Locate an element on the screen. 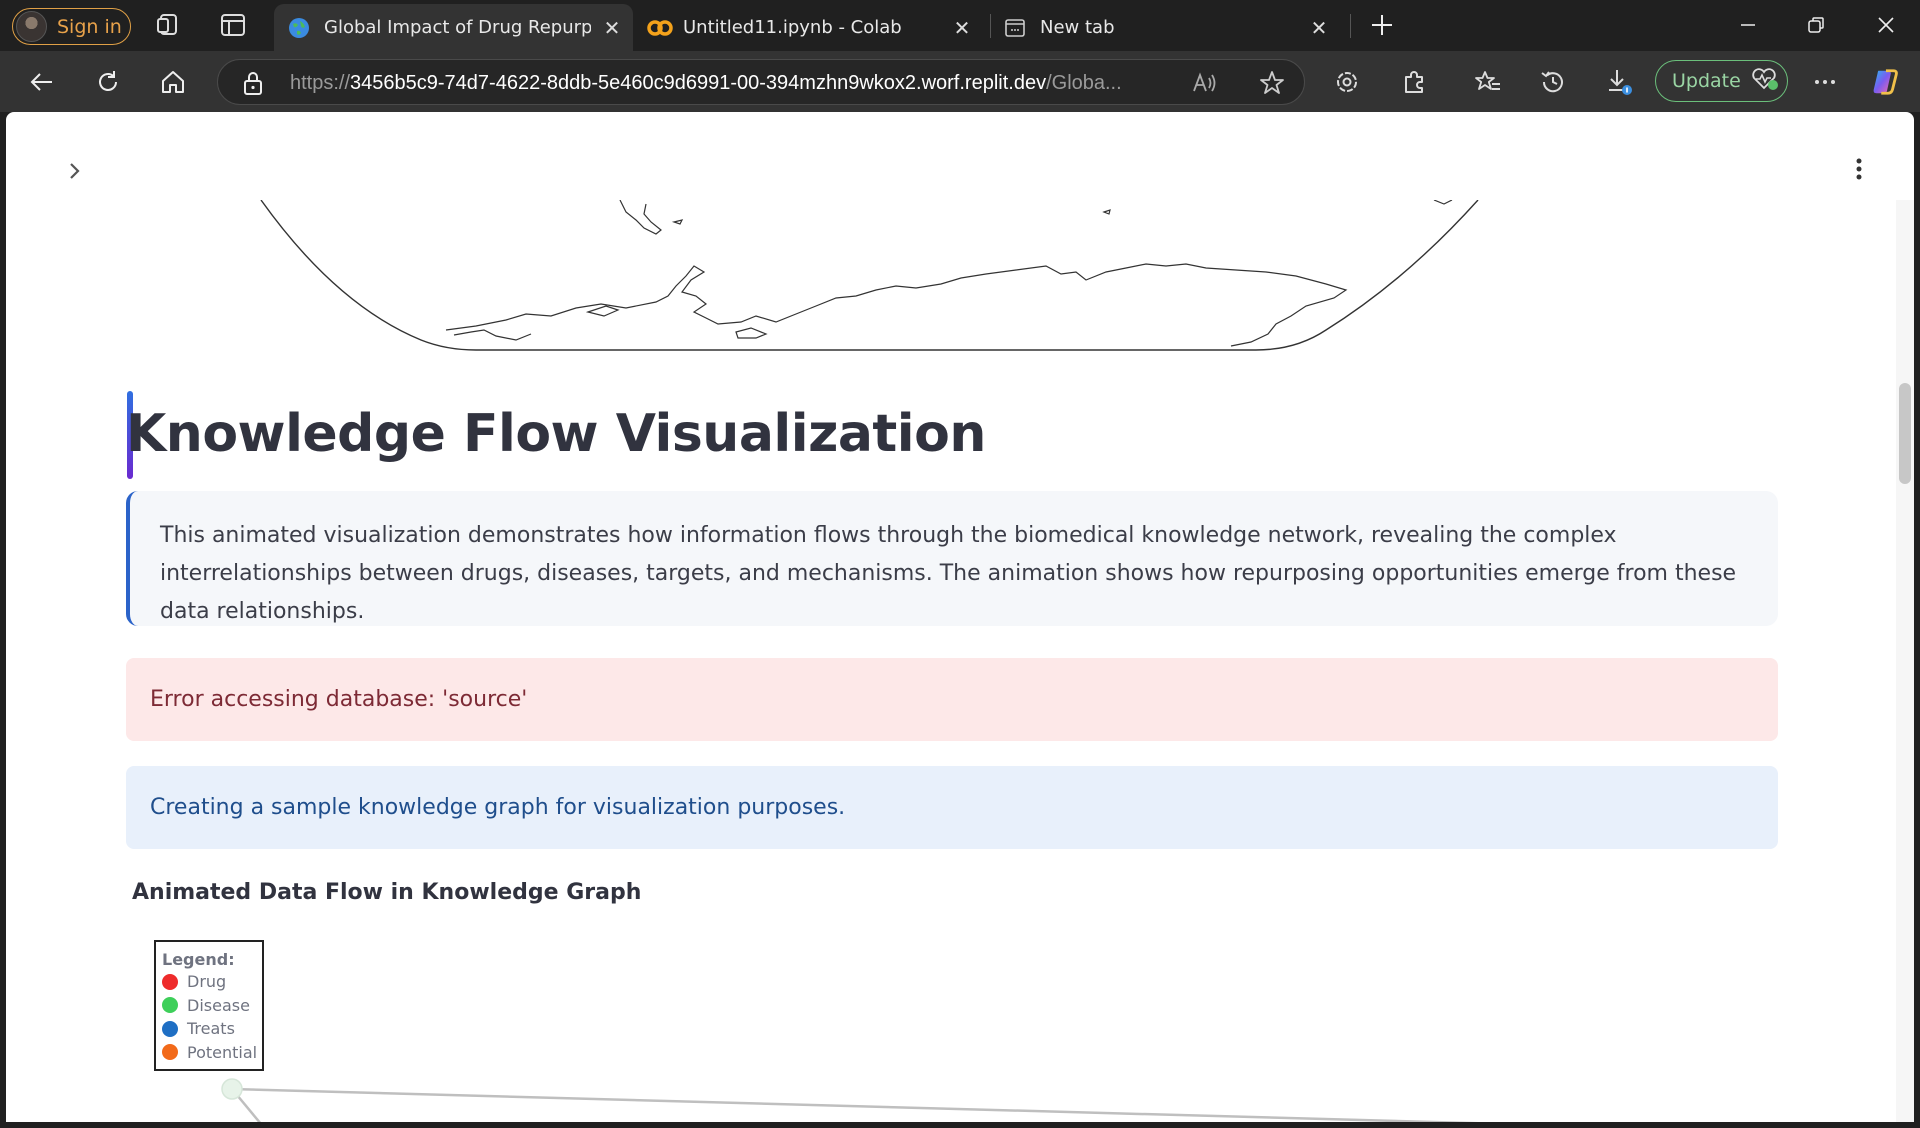  read-aloud-icon is located at coordinates (1205, 83).